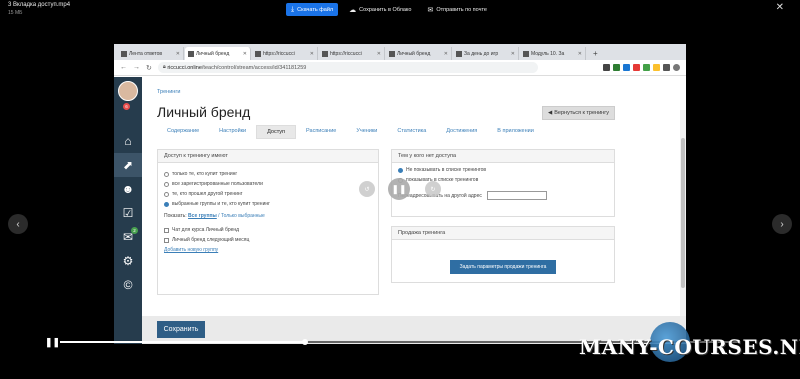  I want to click on access-panel-heading: Доступ к тренингу имеют, so click(268, 156).